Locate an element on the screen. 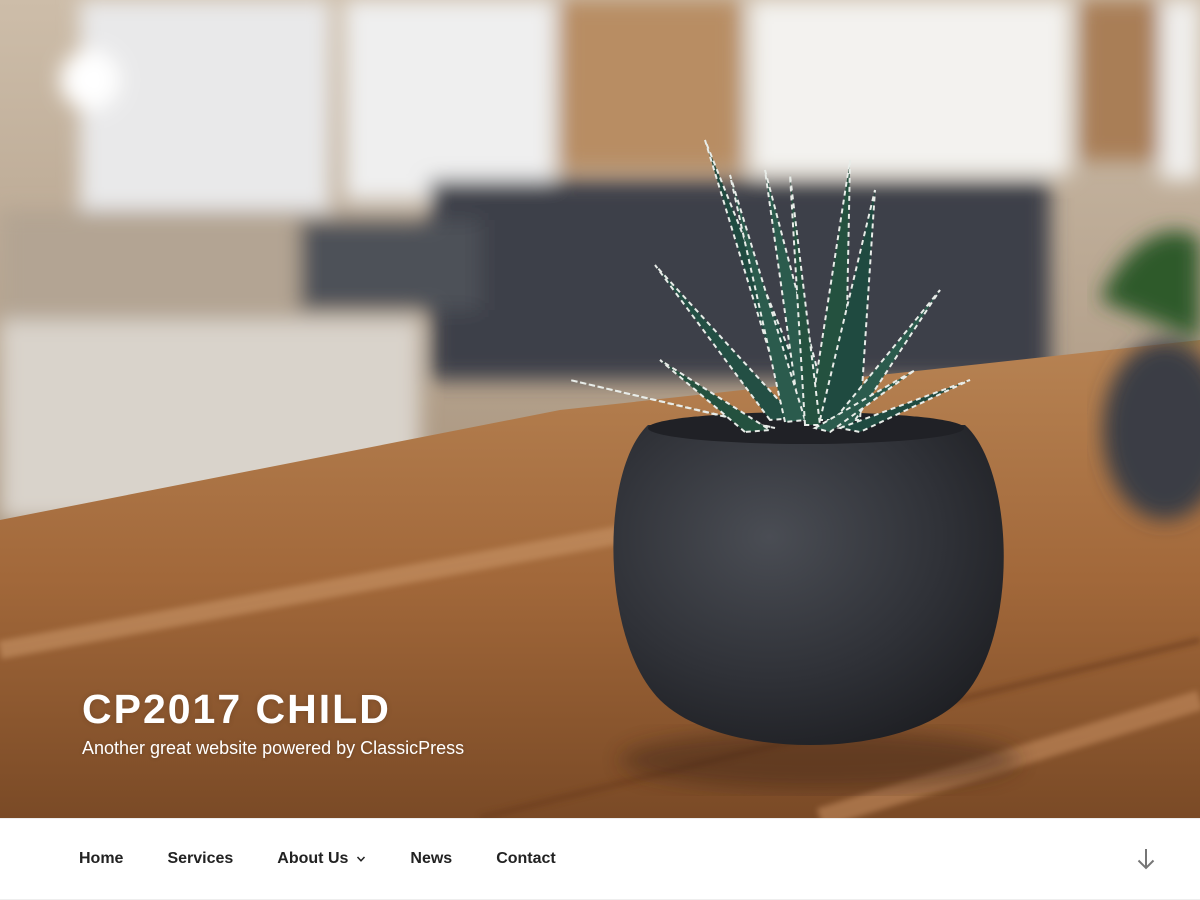 The width and height of the screenshot is (1200, 900). menu-item-label: Contact is located at coordinates (526, 858).